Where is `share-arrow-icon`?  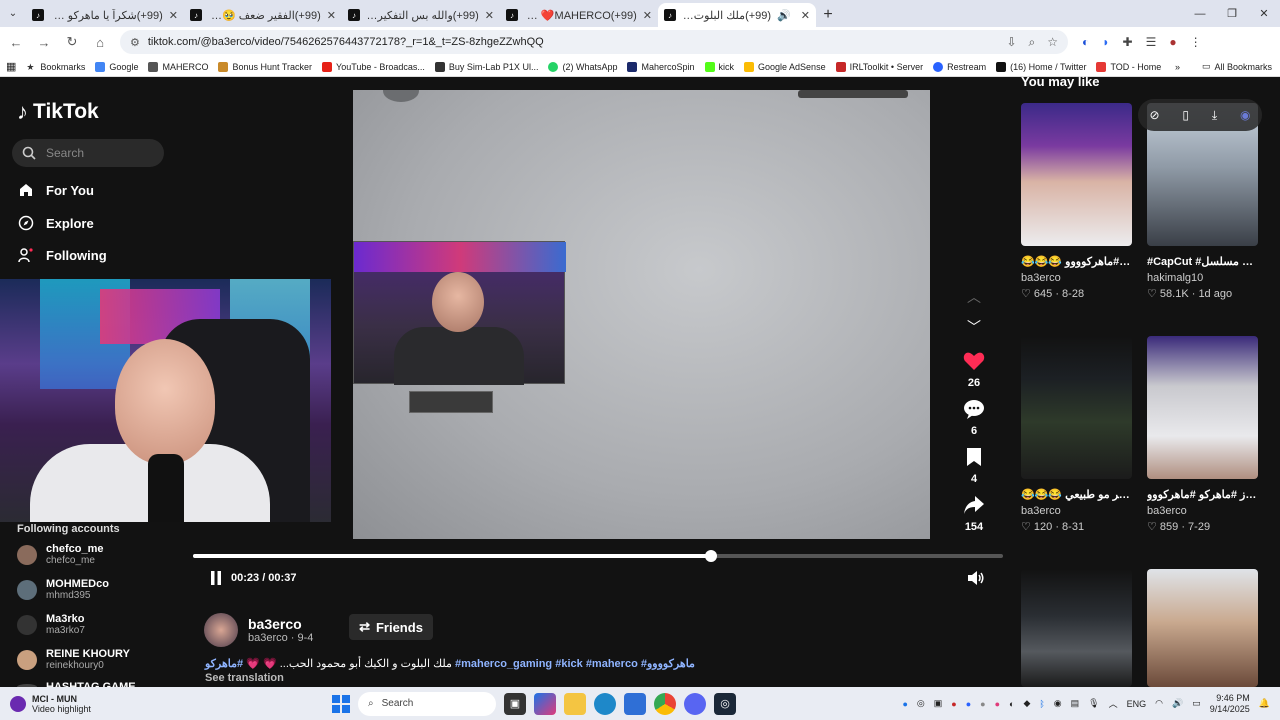
share-arrow-icon is located at coordinates (974, 505).